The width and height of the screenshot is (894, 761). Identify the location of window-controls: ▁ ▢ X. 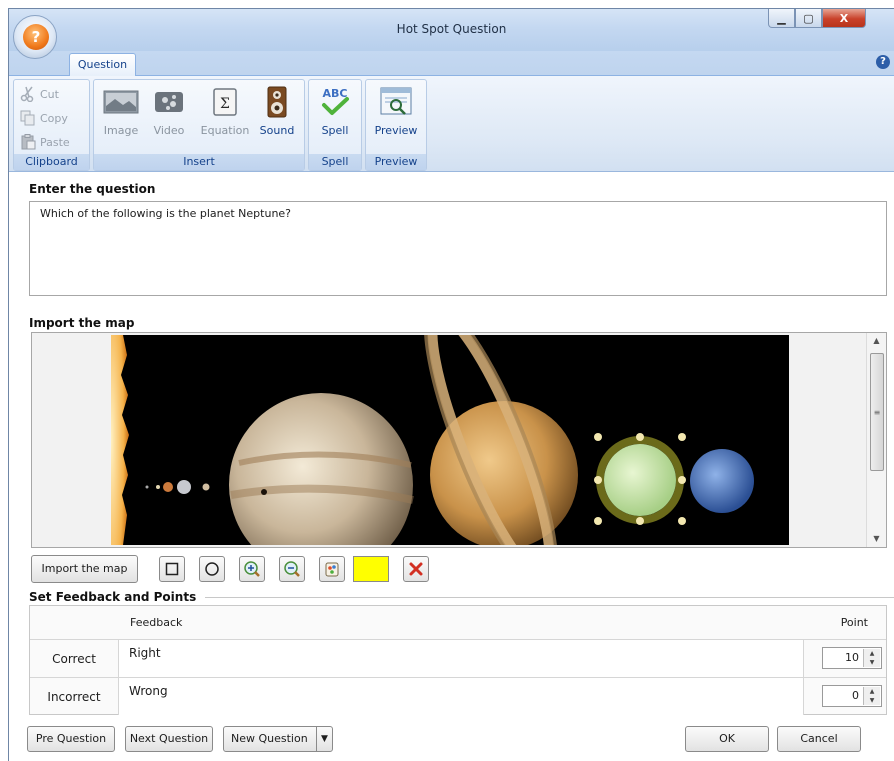
(817, 18).